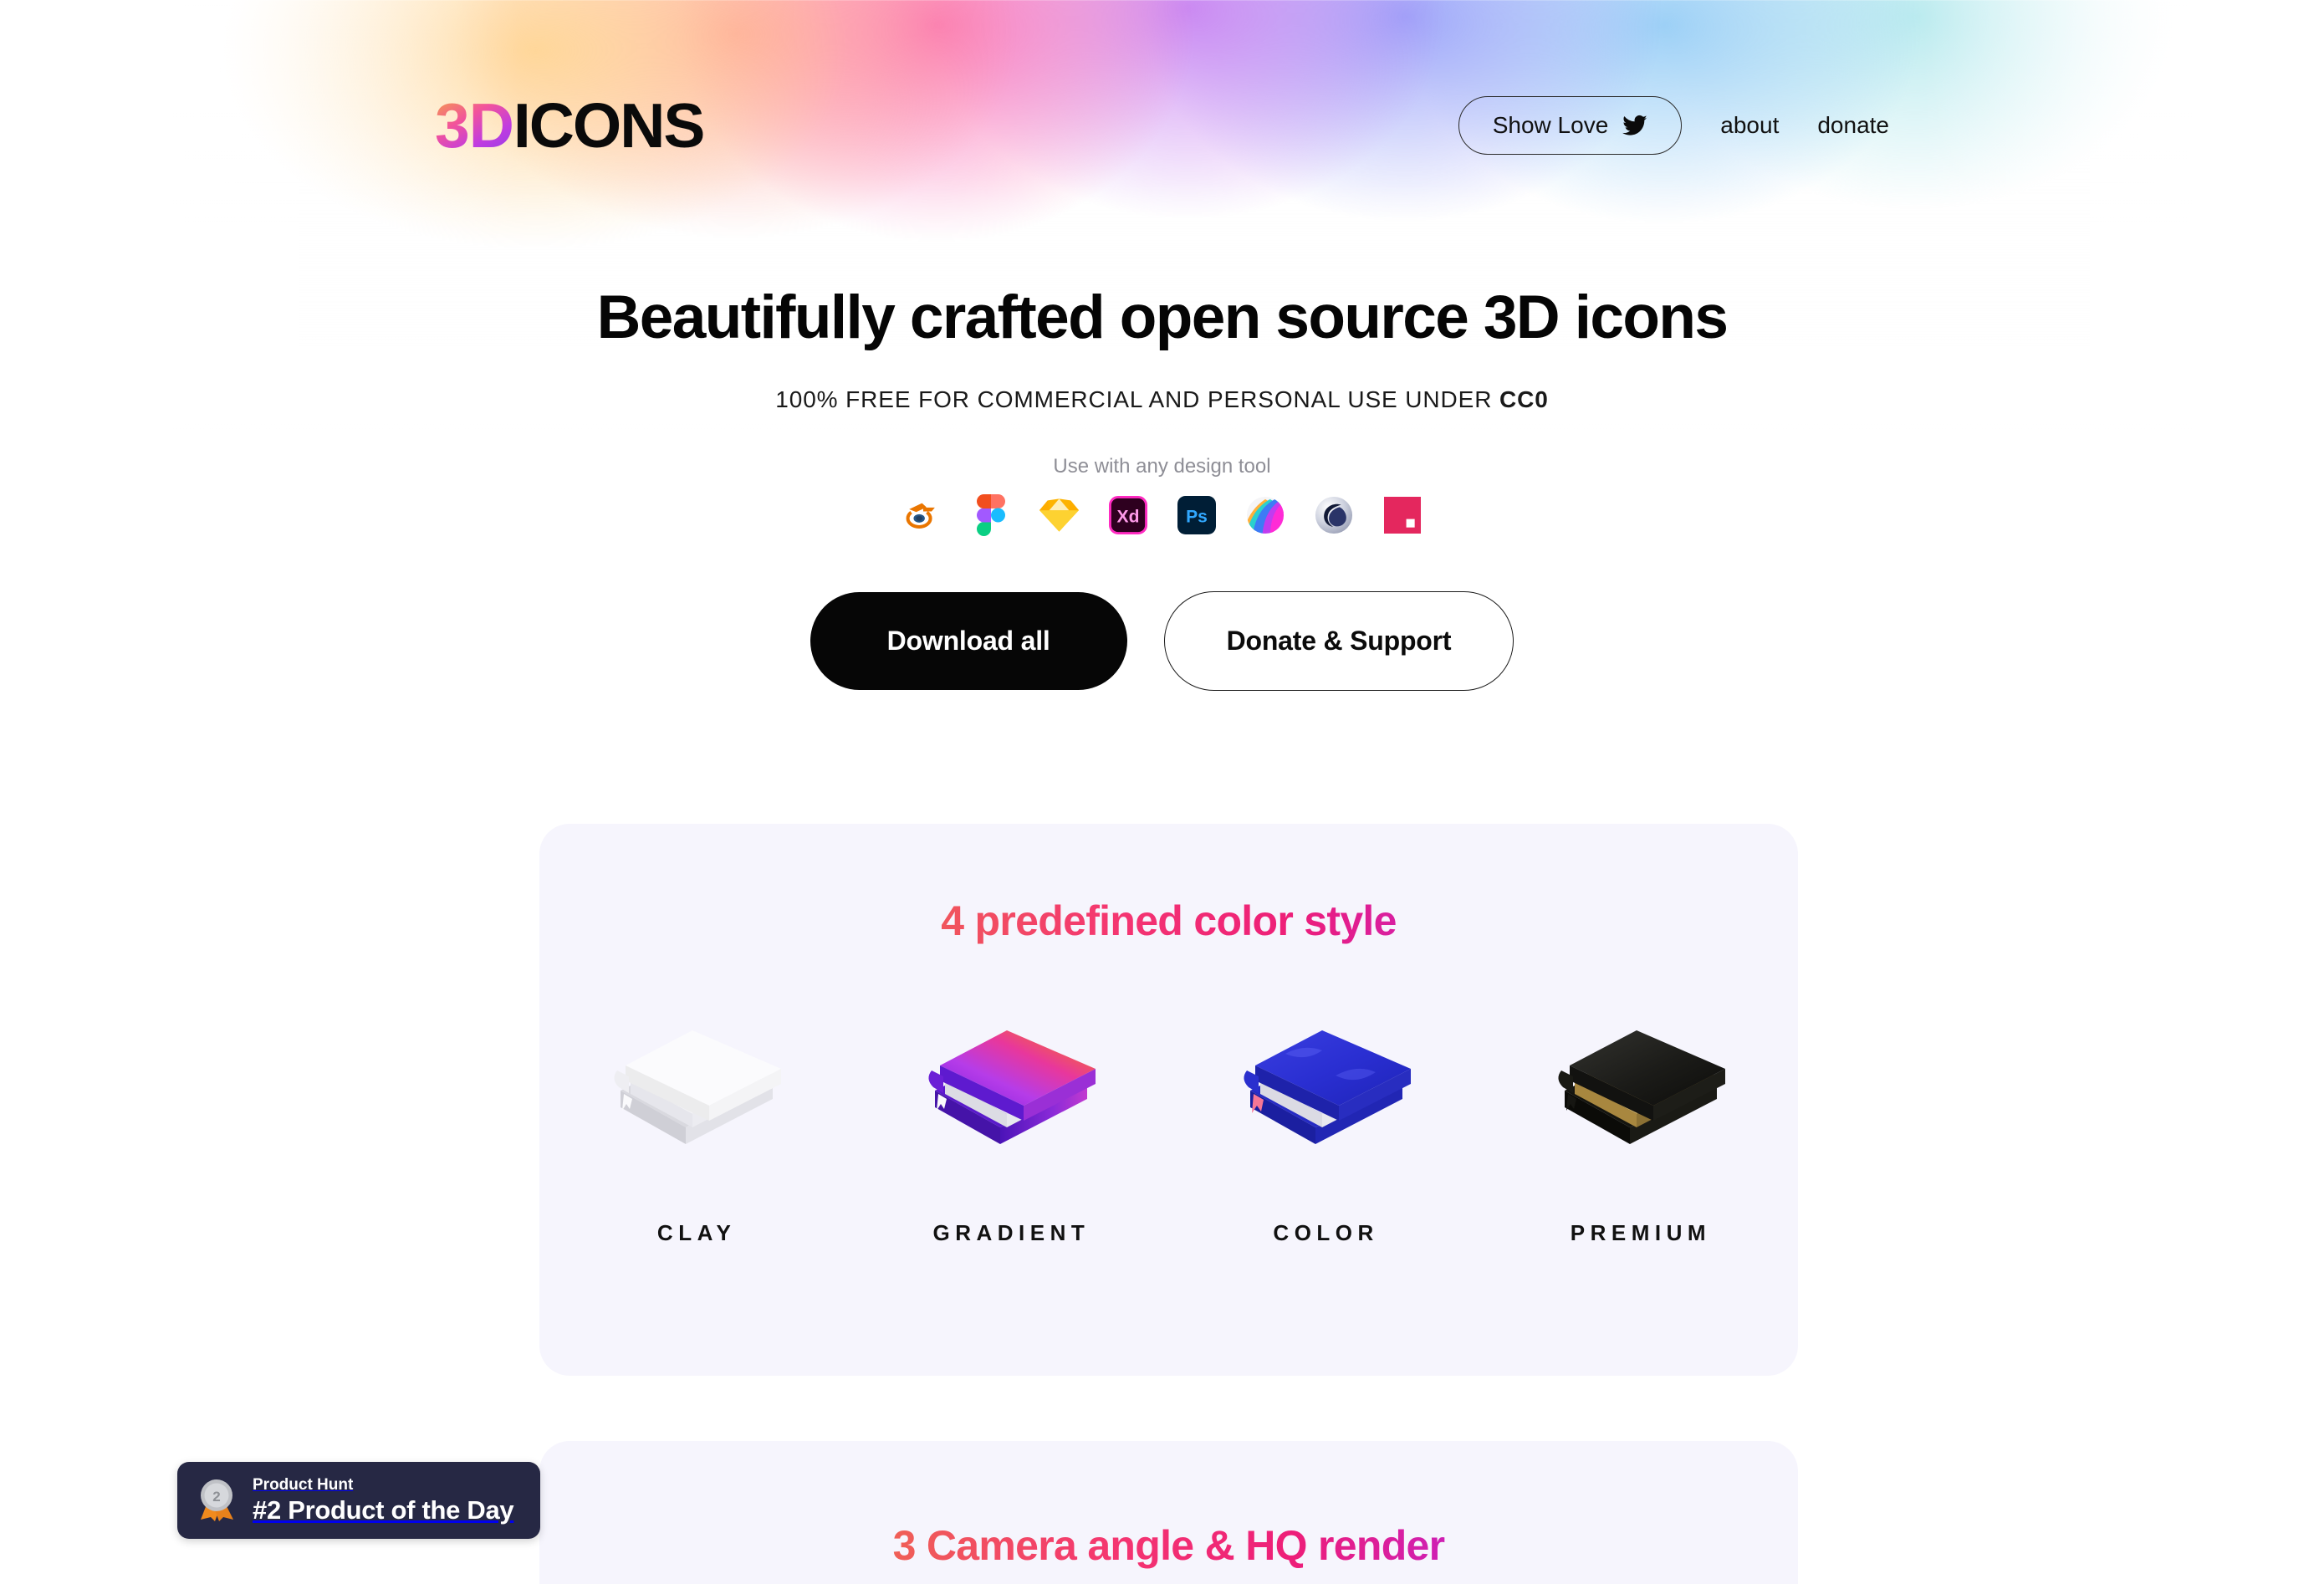 The height and width of the screenshot is (1584, 2324). Describe the element at coordinates (303, 1484) in the screenshot. I see `product-hunt-source: Product Hunt` at that location.